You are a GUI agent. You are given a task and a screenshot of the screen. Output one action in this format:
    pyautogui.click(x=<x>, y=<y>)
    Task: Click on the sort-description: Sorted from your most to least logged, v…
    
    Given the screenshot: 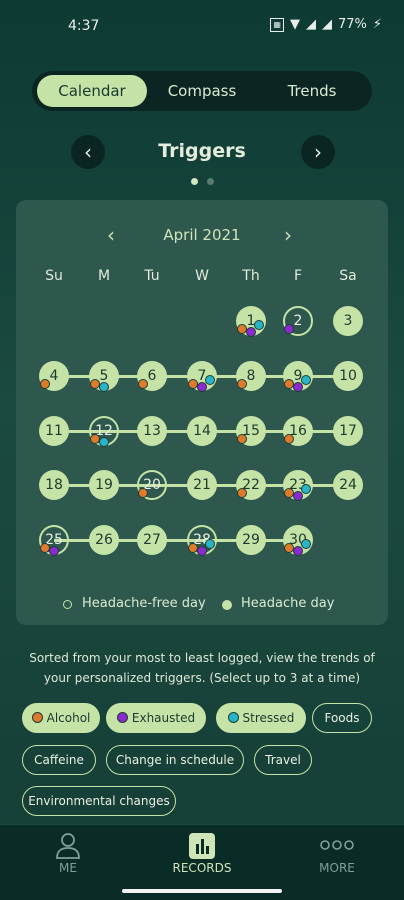 What is the action you would take?
    pyautogui.click(x=202, y=668)
    